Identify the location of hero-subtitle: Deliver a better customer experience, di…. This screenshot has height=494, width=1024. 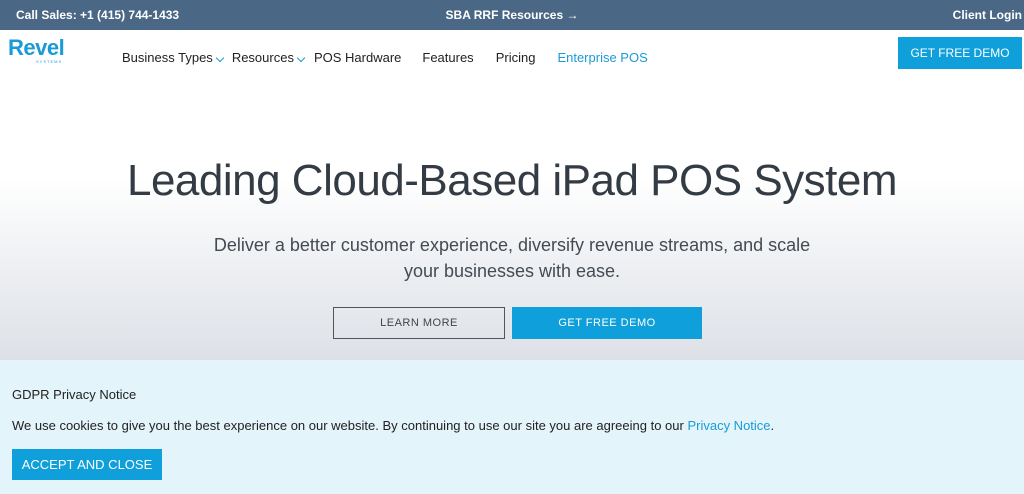
(512, 258).